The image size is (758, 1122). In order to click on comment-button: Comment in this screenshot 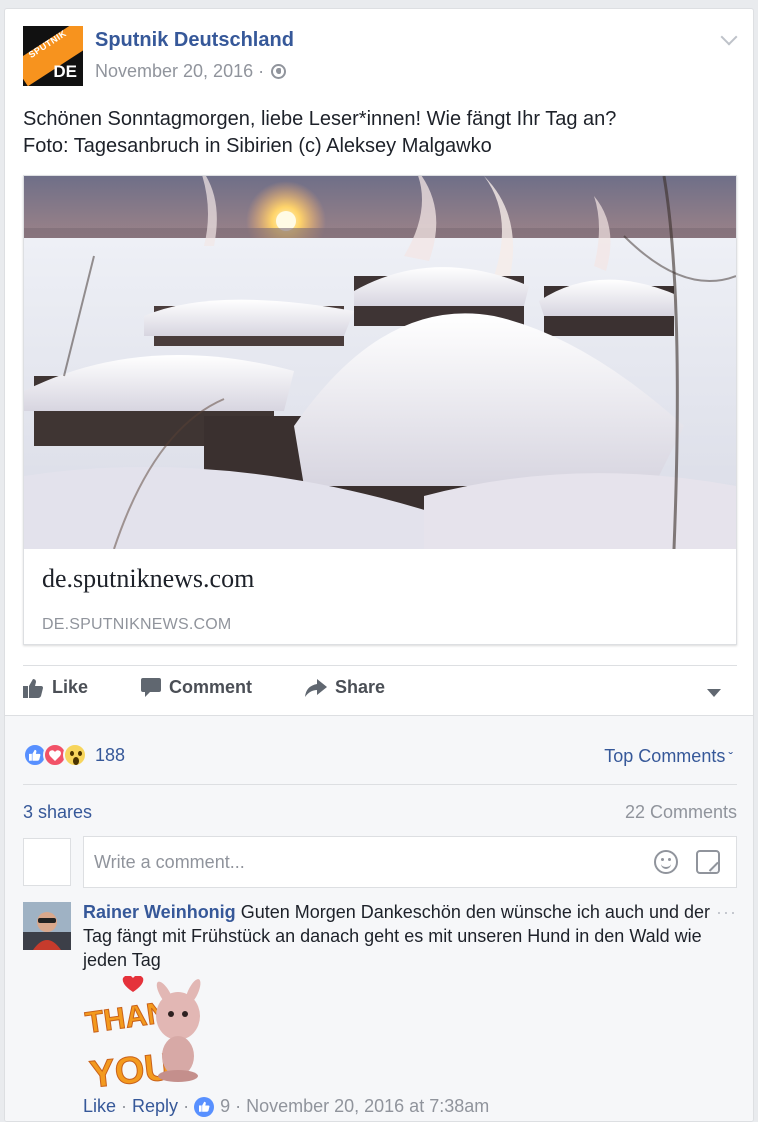, I will do `click(196, 687)`.